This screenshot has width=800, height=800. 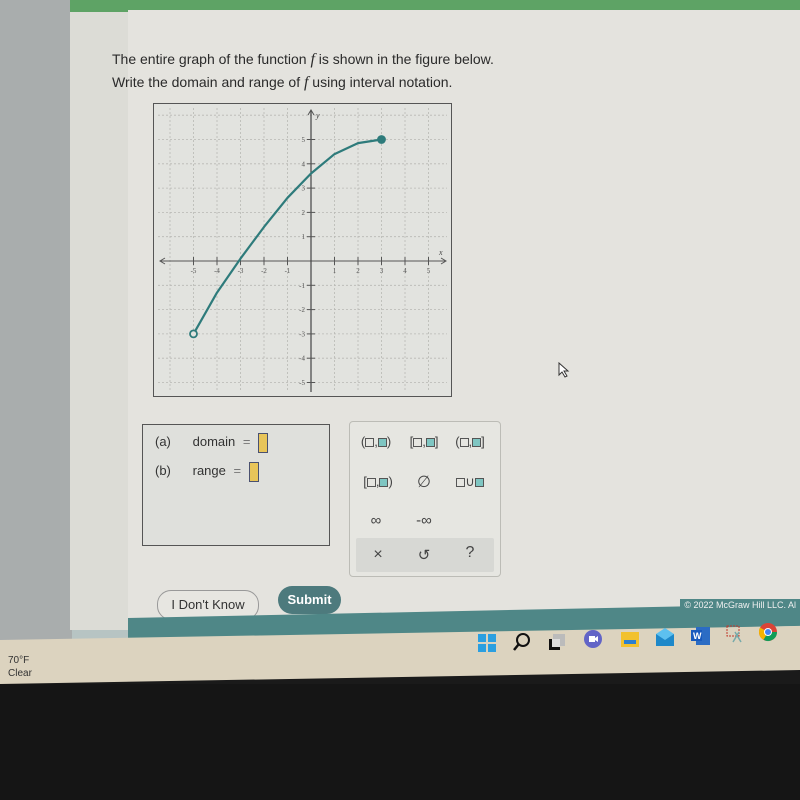 I want to click on copyright-text: © 2022 McGraw Hill LLC. Al, so click(x=740, y=605).